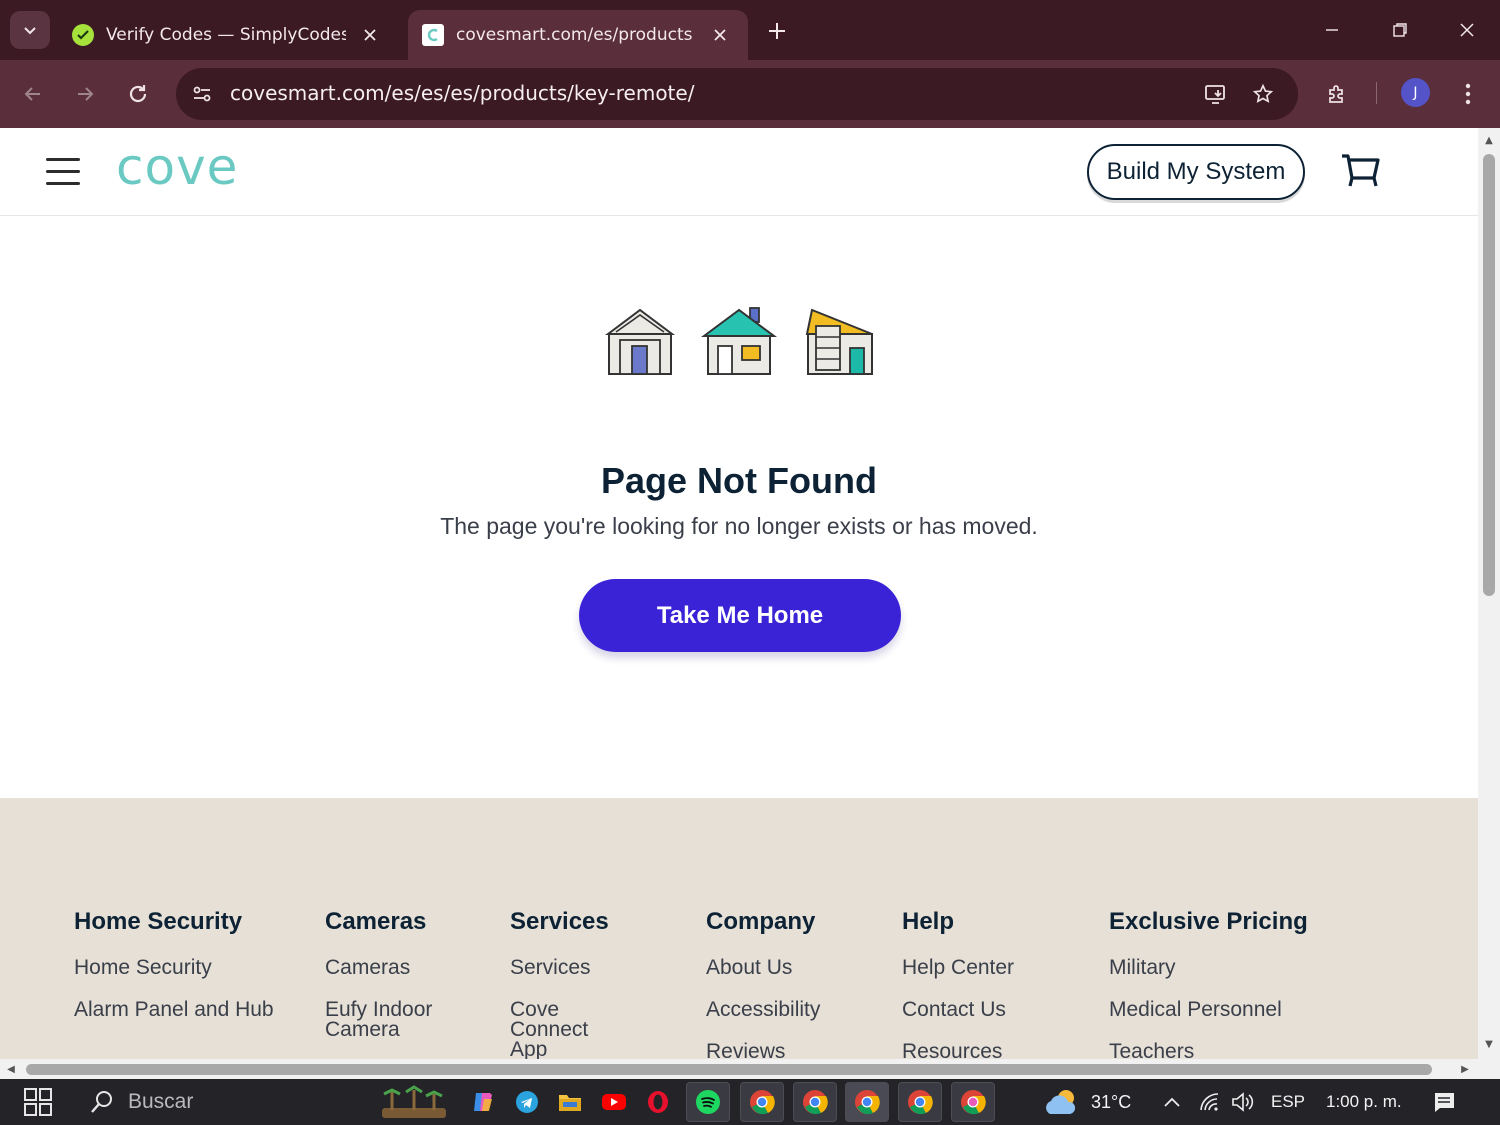  What do you see at coordinates (920, 1102) in the screenshot?
I see `chrome-window-4-button` at bounding box center [920, 1102].